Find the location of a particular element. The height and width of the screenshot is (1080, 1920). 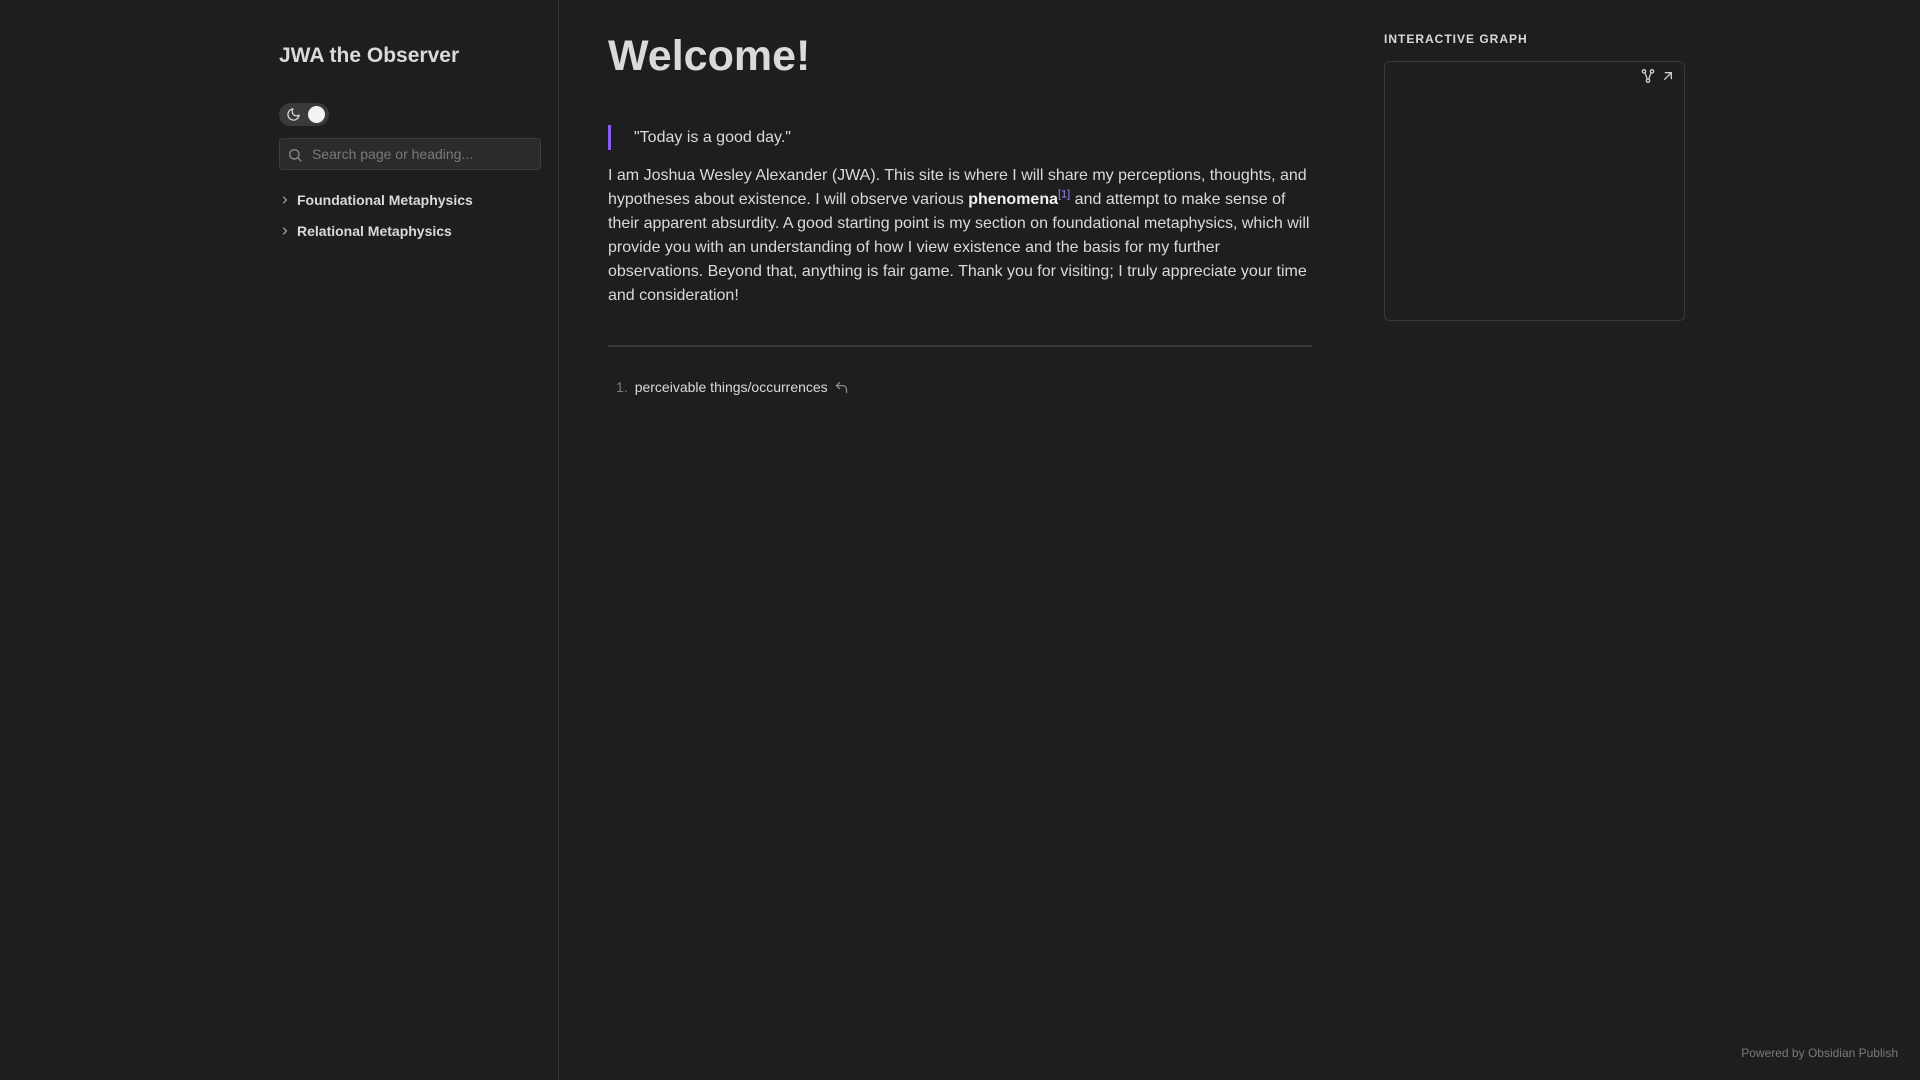

sidebar-item-relational-metaphysics: Relational Metaphysics is located at coordinates (410, 230).